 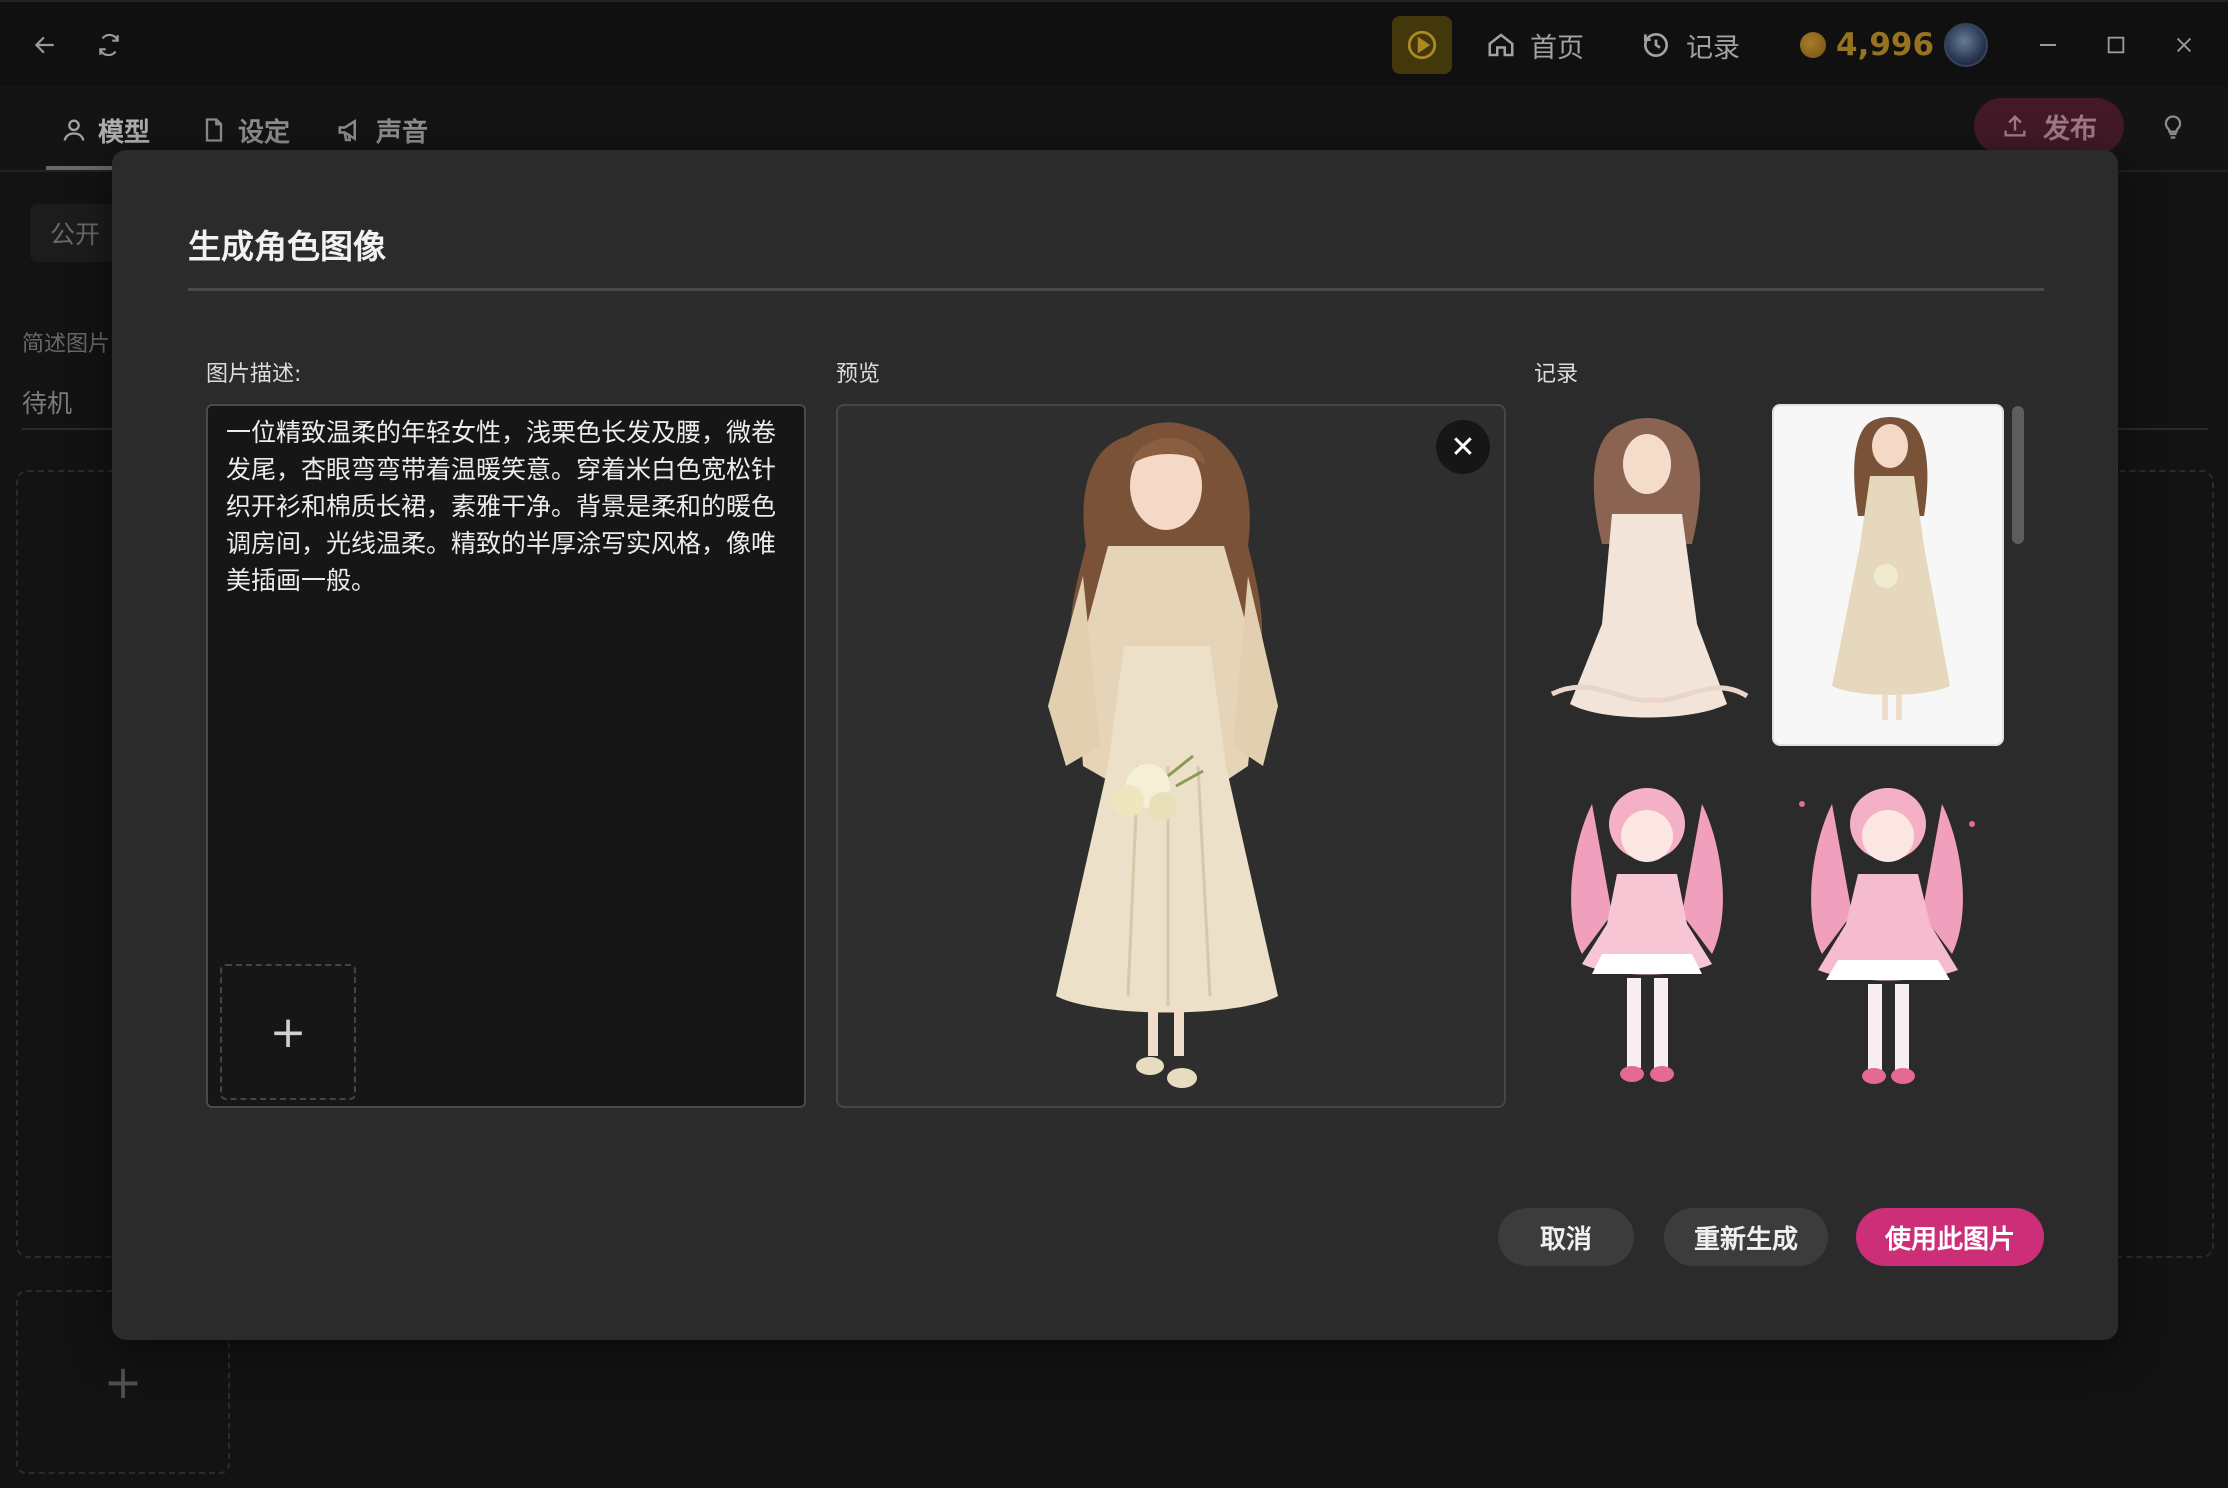 I want to click on close-icon: ✕, so click(x=1463, y=447).